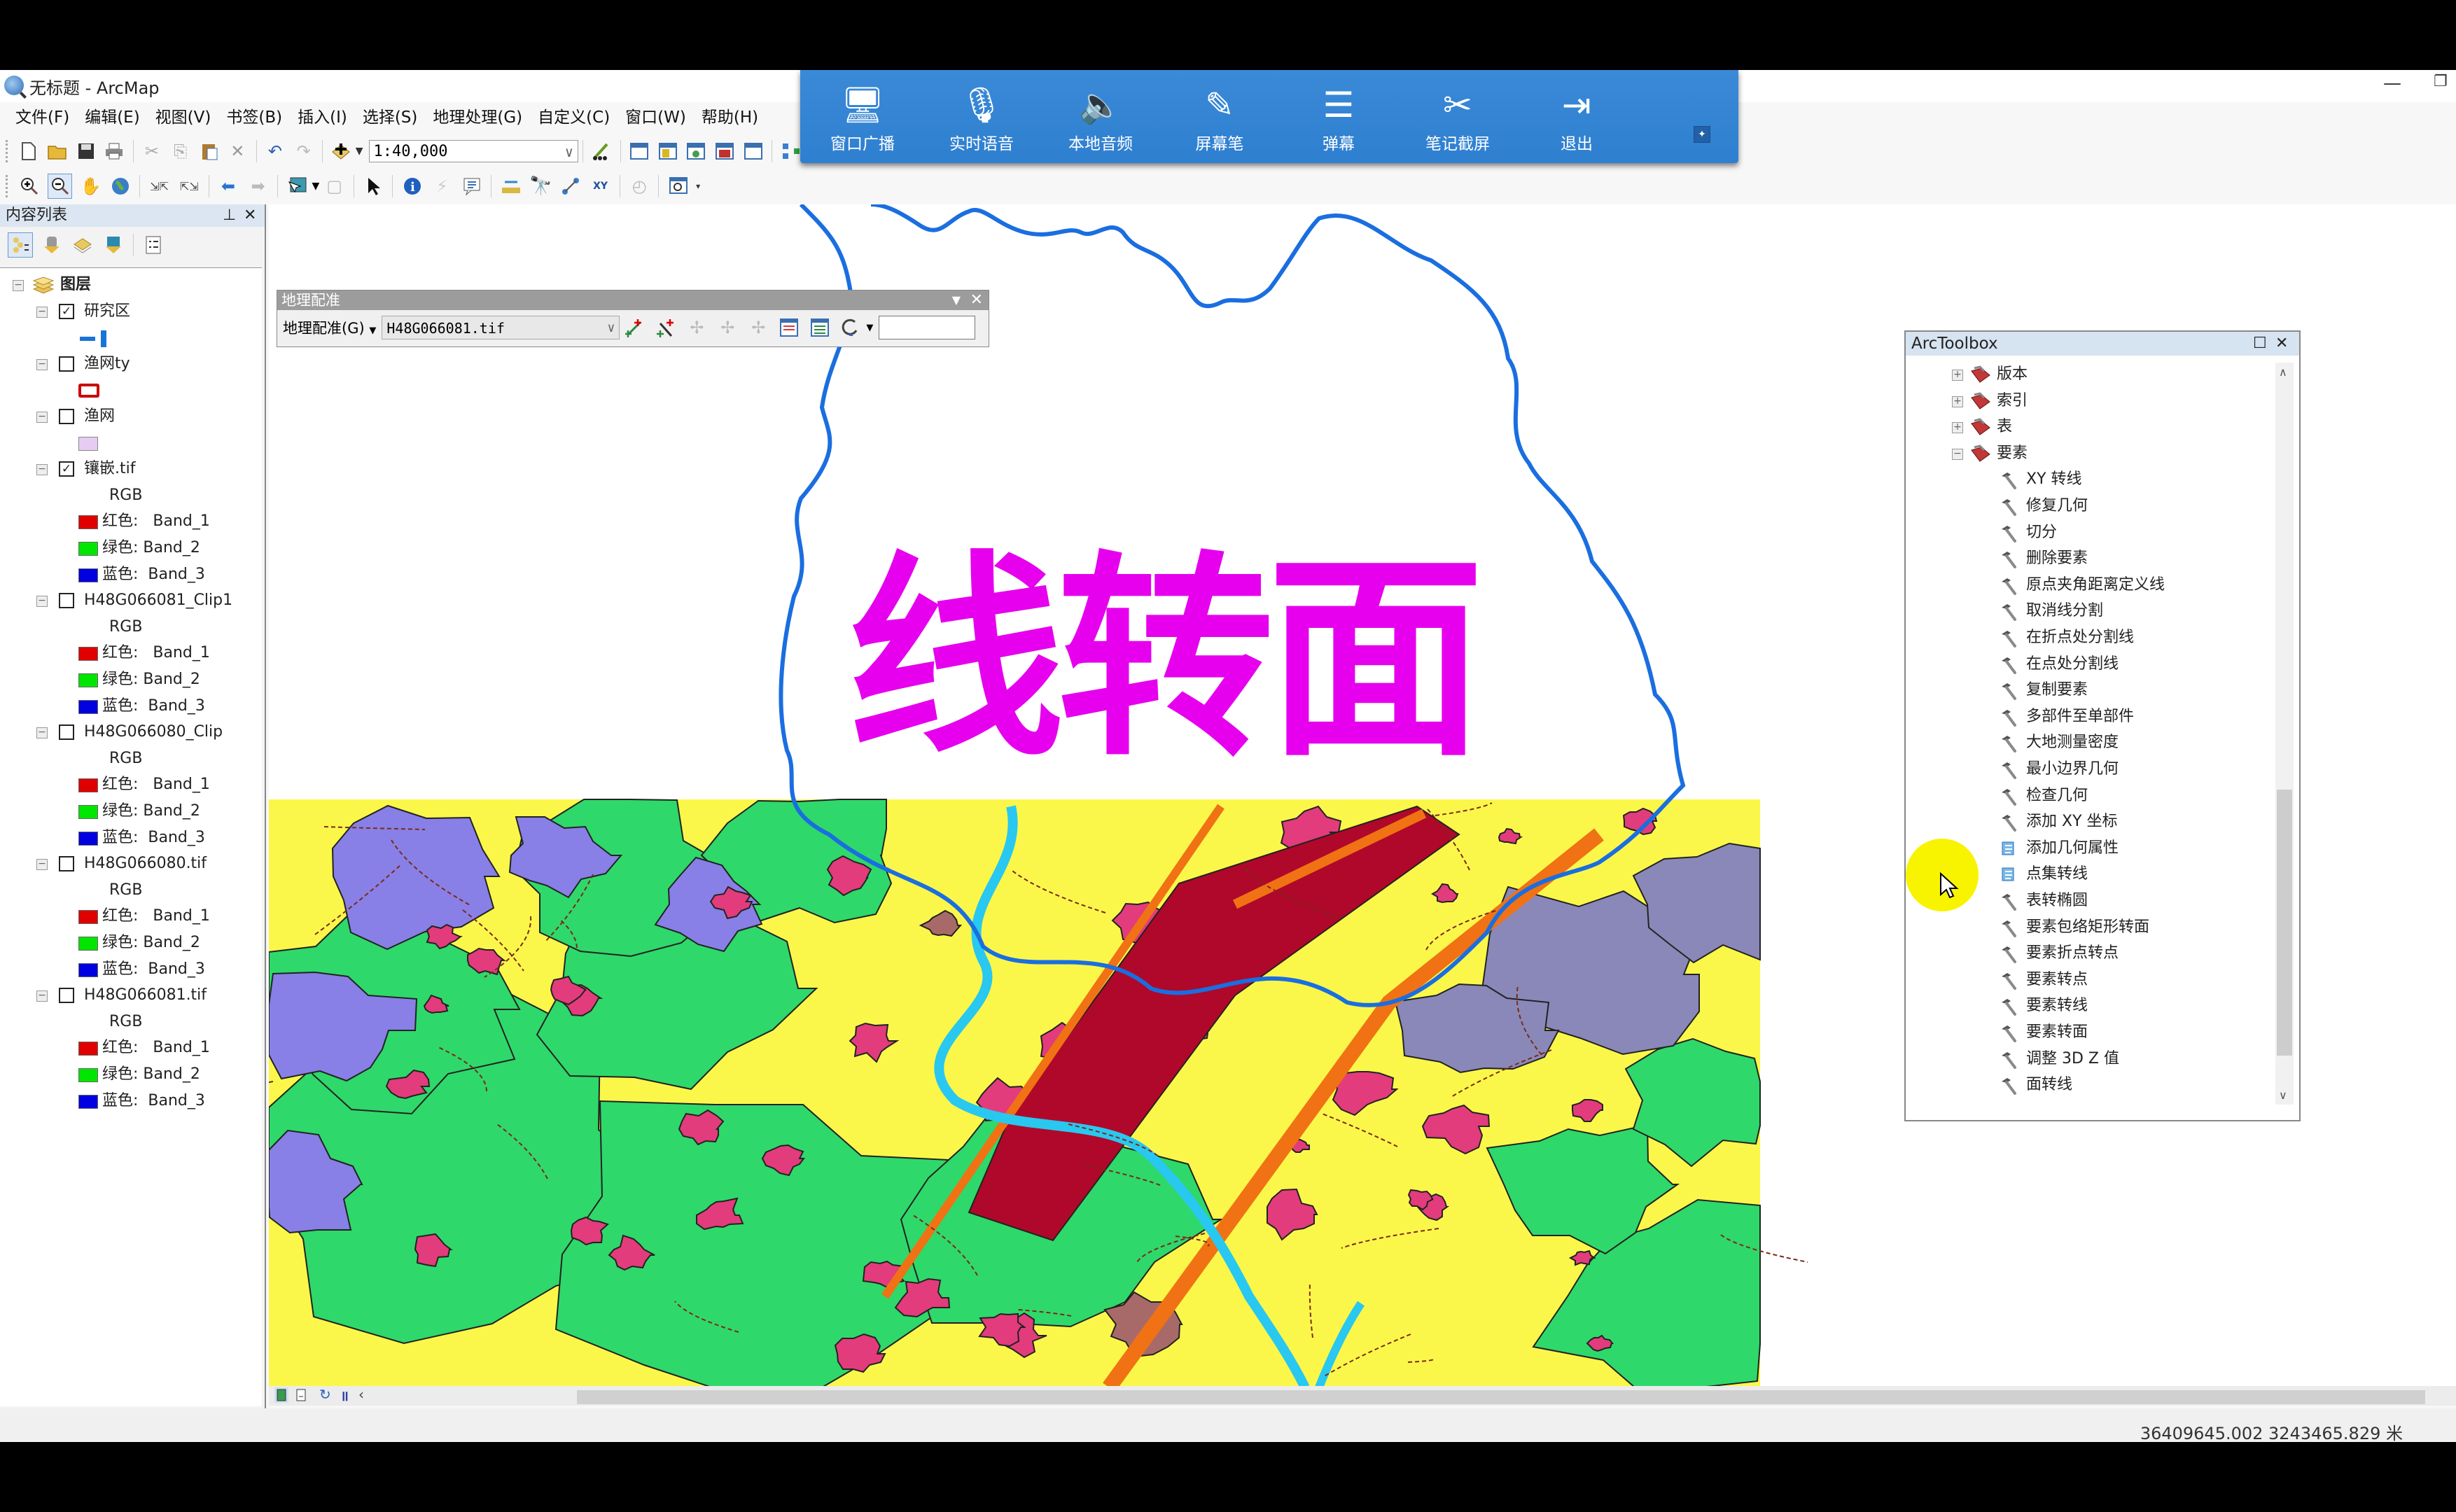  What do you see at coordinates (2084, 796) in the screenshot?
I see `tool-row: 检查几何` at bounding box center [2084, 796].